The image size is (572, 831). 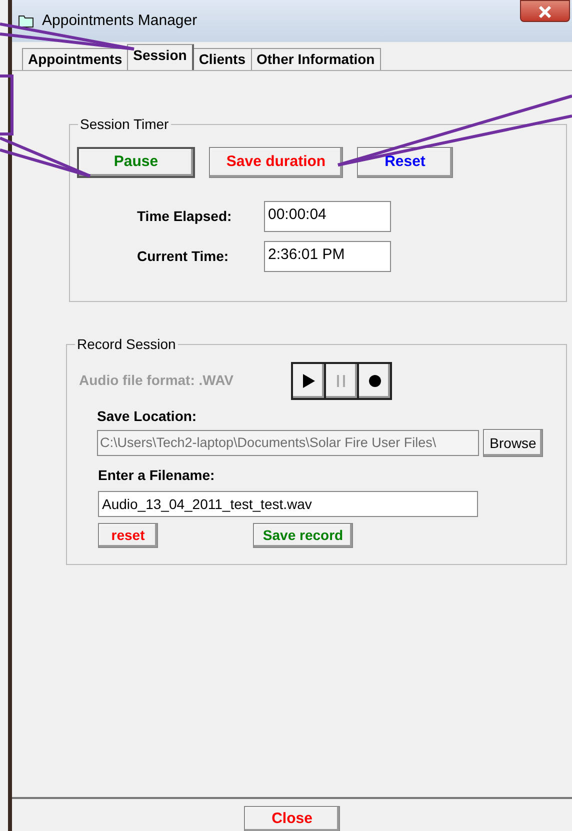 I want to click on tab: Other Information, so click(x=315, y=59).